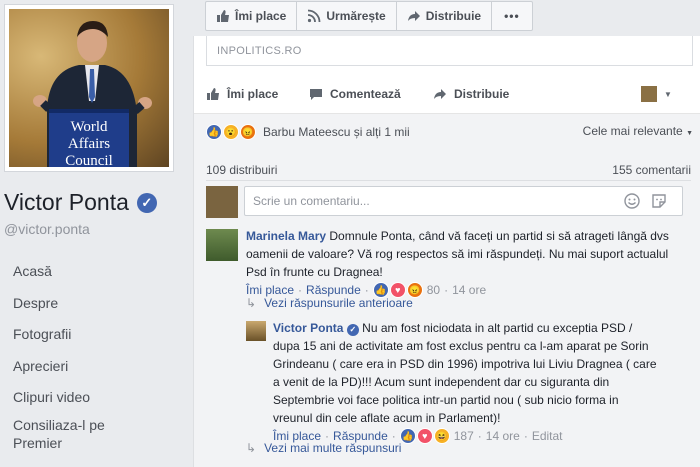 This screenshot has height=467, width=700. I want to click on post-as-selector: ▼, so click(656, 94).